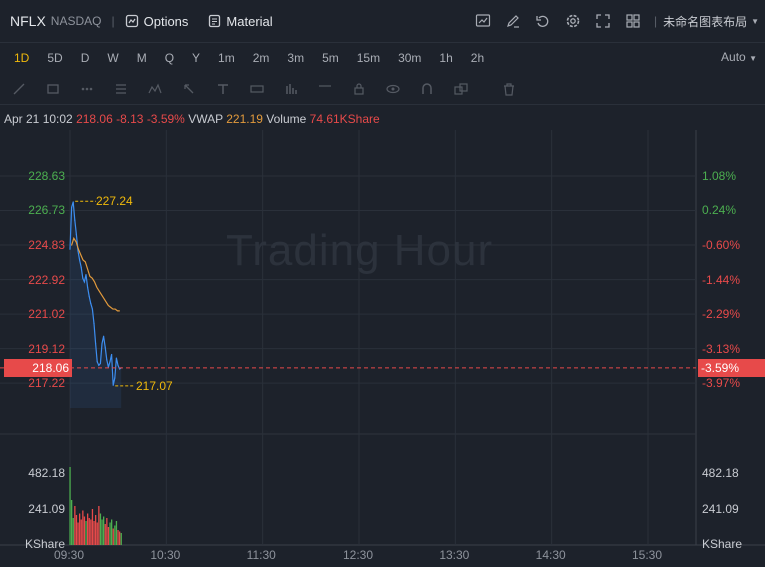 Image resolution: width=765 pixels, height=567 pixels. What do you see at coordinates (165, 119) in the screenshot?
I see `quote-change-pct: -3.59%` at bounding box center [165, 119].